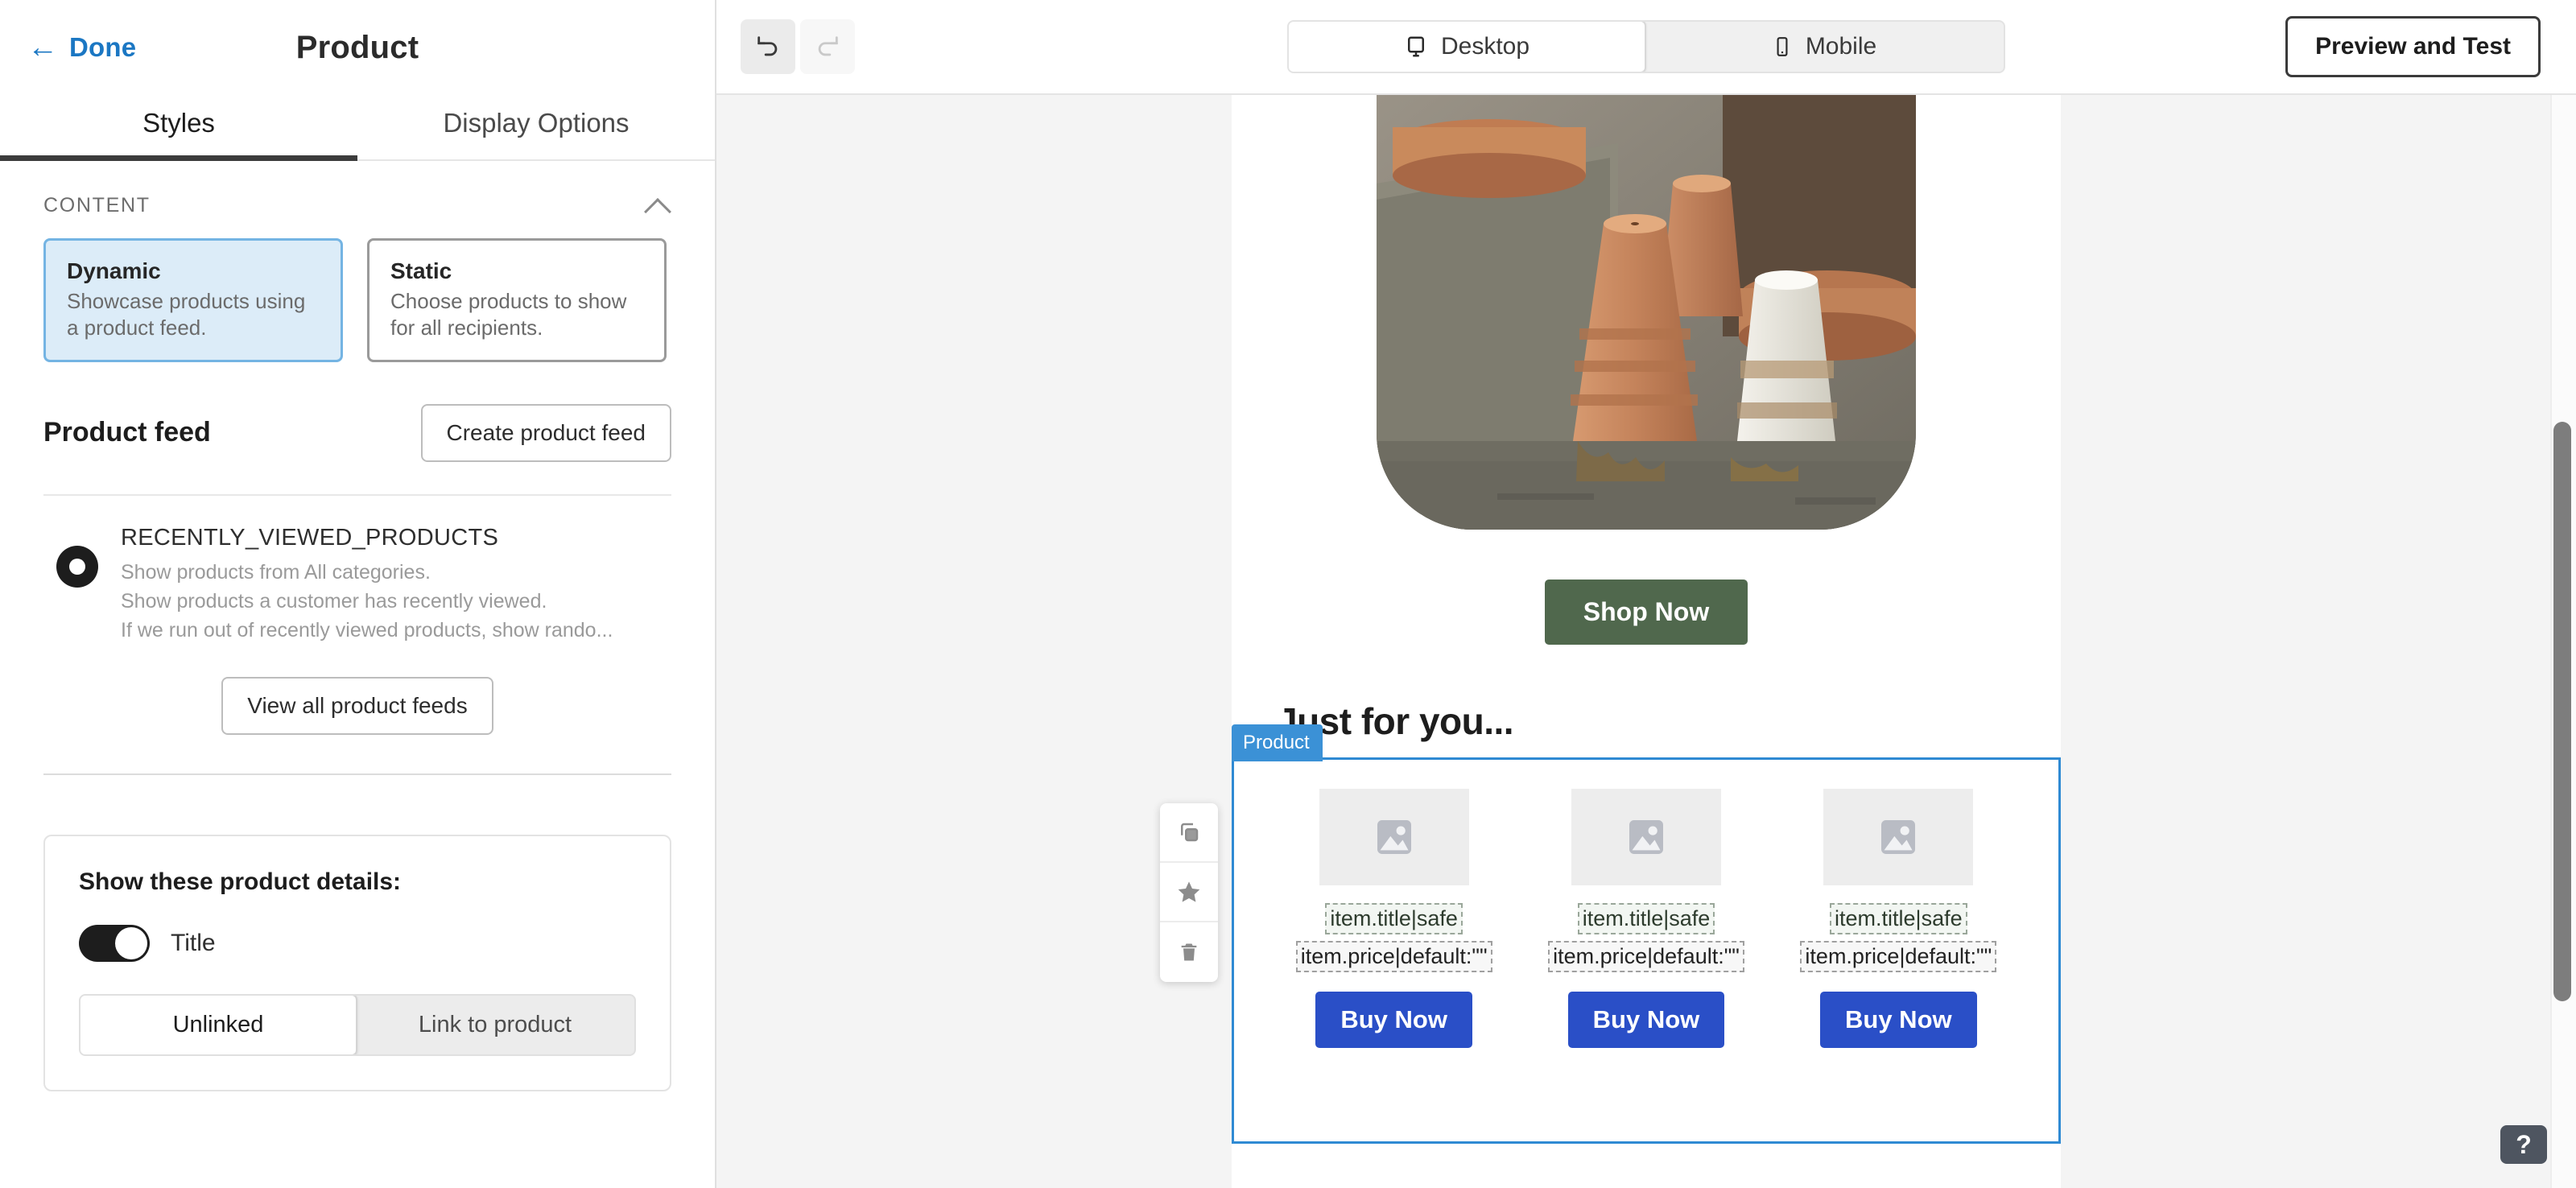 Image resolution: width=2576 pixels, height=1188 pixels. I want to click on favorite-block-button, so click(1189, 892).